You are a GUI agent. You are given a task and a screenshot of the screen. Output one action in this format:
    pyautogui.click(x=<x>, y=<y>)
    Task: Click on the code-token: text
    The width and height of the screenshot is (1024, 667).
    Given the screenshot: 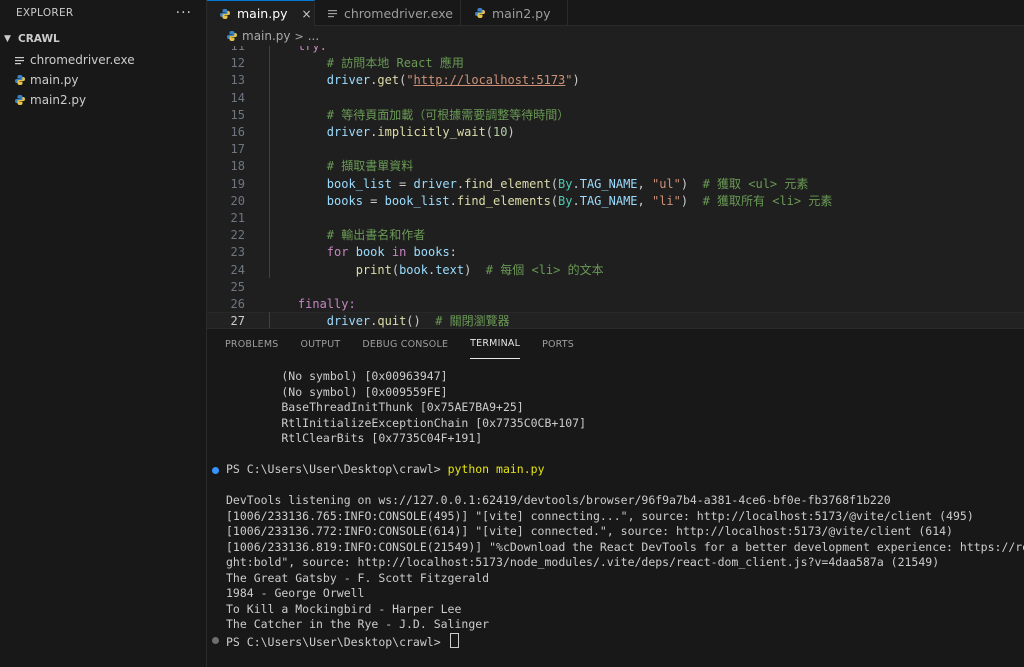 What is the action you would take?
    pyautogui.click(x=450, y=269)
    